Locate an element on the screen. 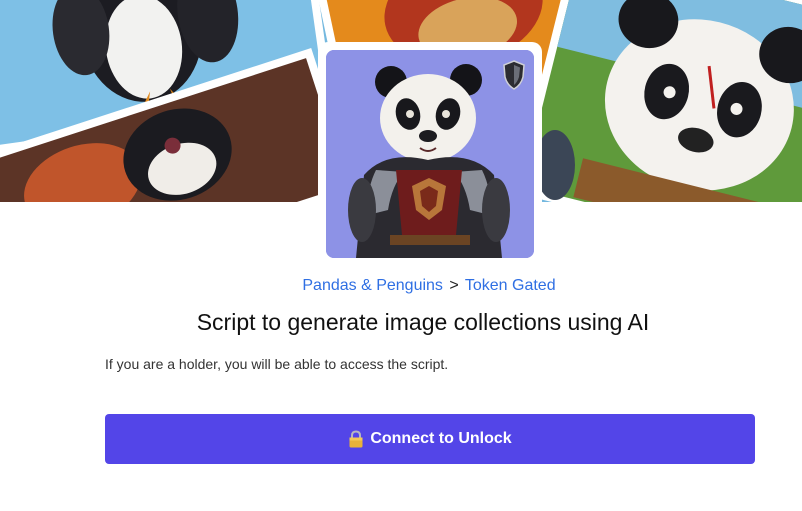  breadcrumb: Pandas & Penguins > Token Gated is located at coordinates (401, 286).